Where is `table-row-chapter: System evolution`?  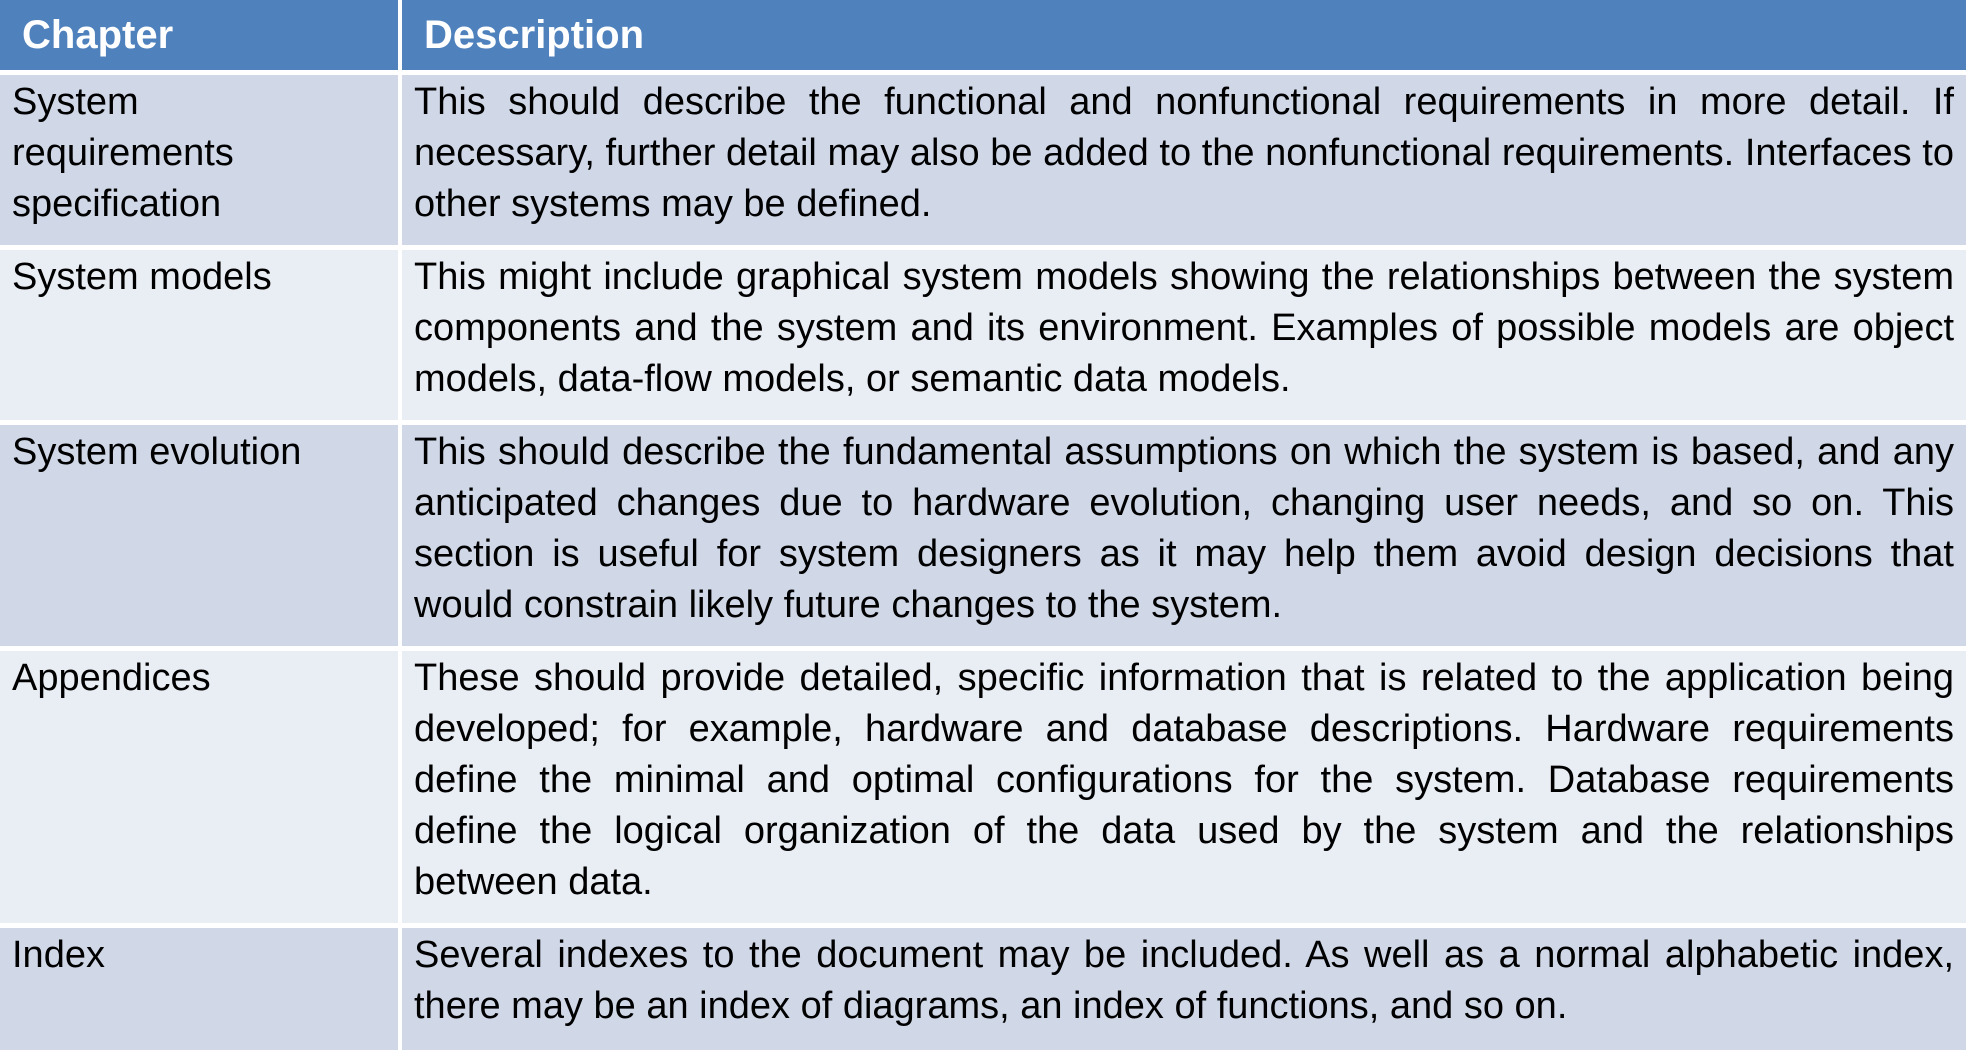
table-row-chapter: System evolution is located at coordinates (199, 535).